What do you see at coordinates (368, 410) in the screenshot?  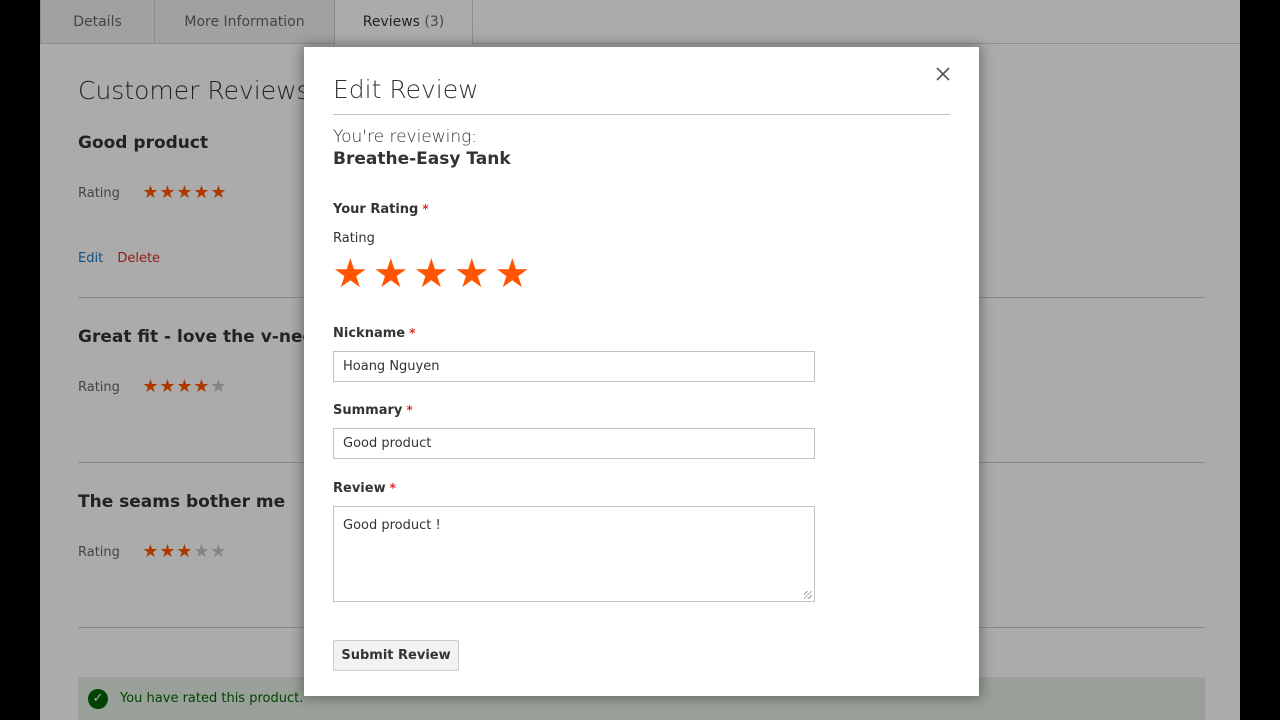 I see `summary-label-text: Summary` at bounding box center [368, 410].